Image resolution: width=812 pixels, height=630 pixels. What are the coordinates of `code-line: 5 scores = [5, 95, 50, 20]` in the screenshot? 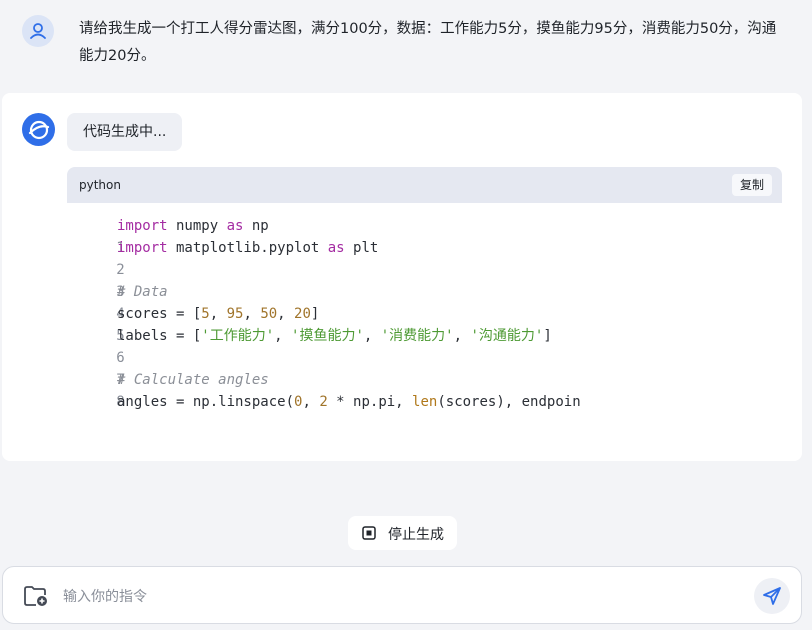 It's located at (193, 323).